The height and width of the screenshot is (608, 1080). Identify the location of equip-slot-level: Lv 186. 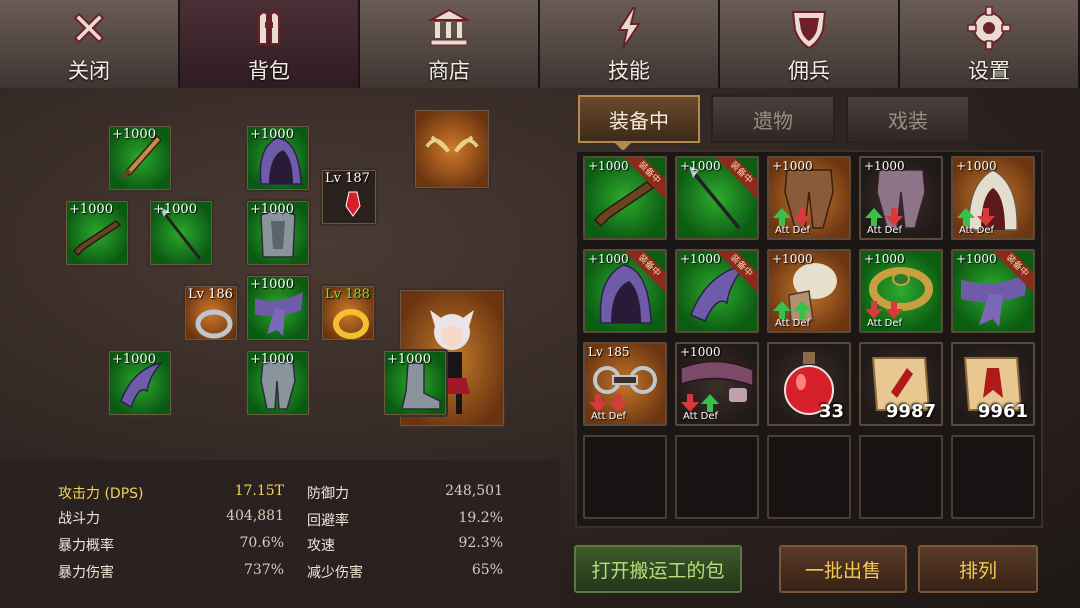
(210, 294).